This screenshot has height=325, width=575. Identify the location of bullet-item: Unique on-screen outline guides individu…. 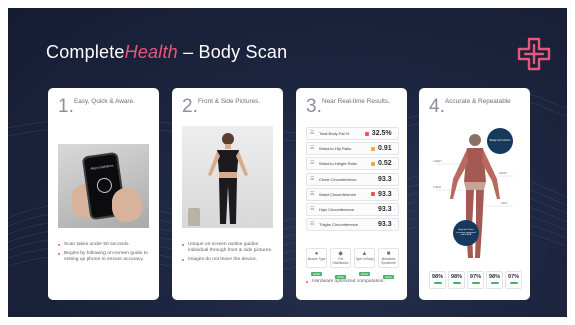
(230, 248).